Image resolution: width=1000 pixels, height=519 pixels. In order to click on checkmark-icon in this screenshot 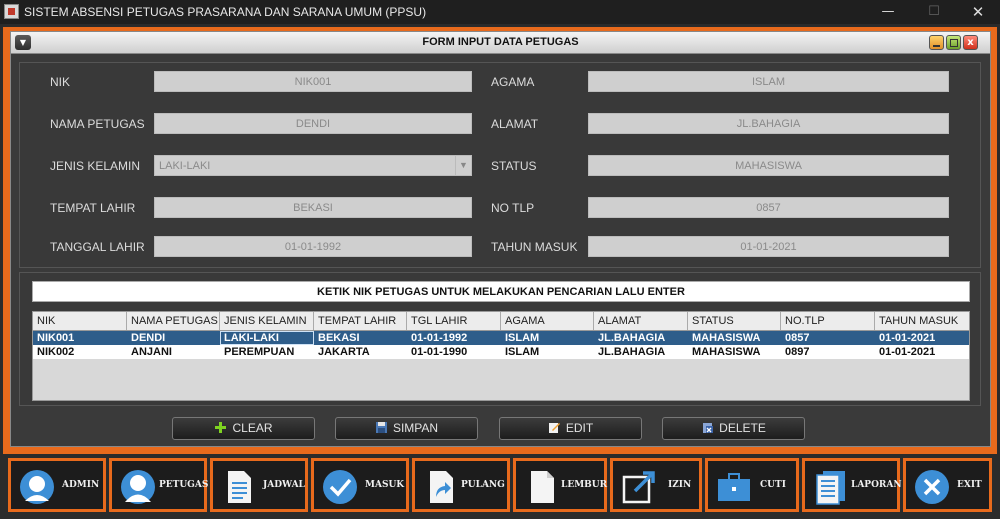, I will do `click(340, 487)`.